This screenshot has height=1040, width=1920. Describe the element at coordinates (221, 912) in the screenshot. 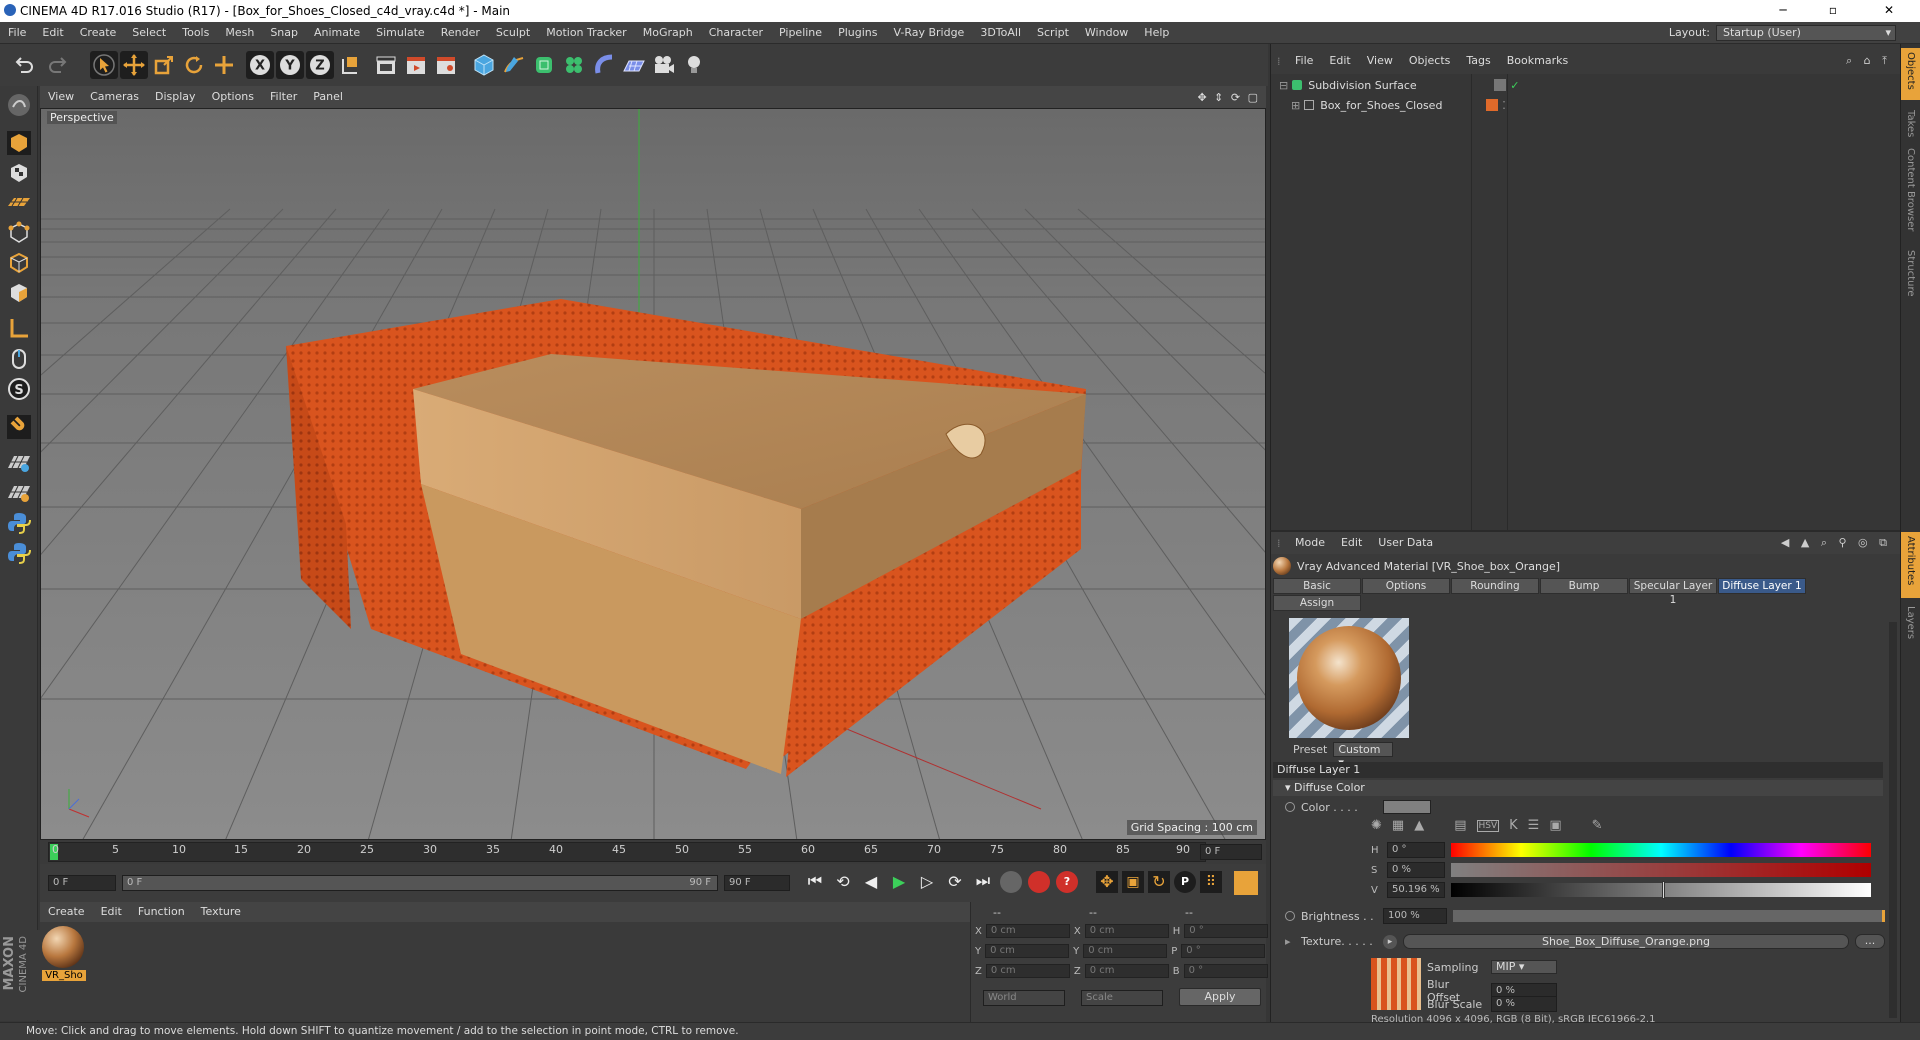

I see `material-menu-texture: Texture` at that location.